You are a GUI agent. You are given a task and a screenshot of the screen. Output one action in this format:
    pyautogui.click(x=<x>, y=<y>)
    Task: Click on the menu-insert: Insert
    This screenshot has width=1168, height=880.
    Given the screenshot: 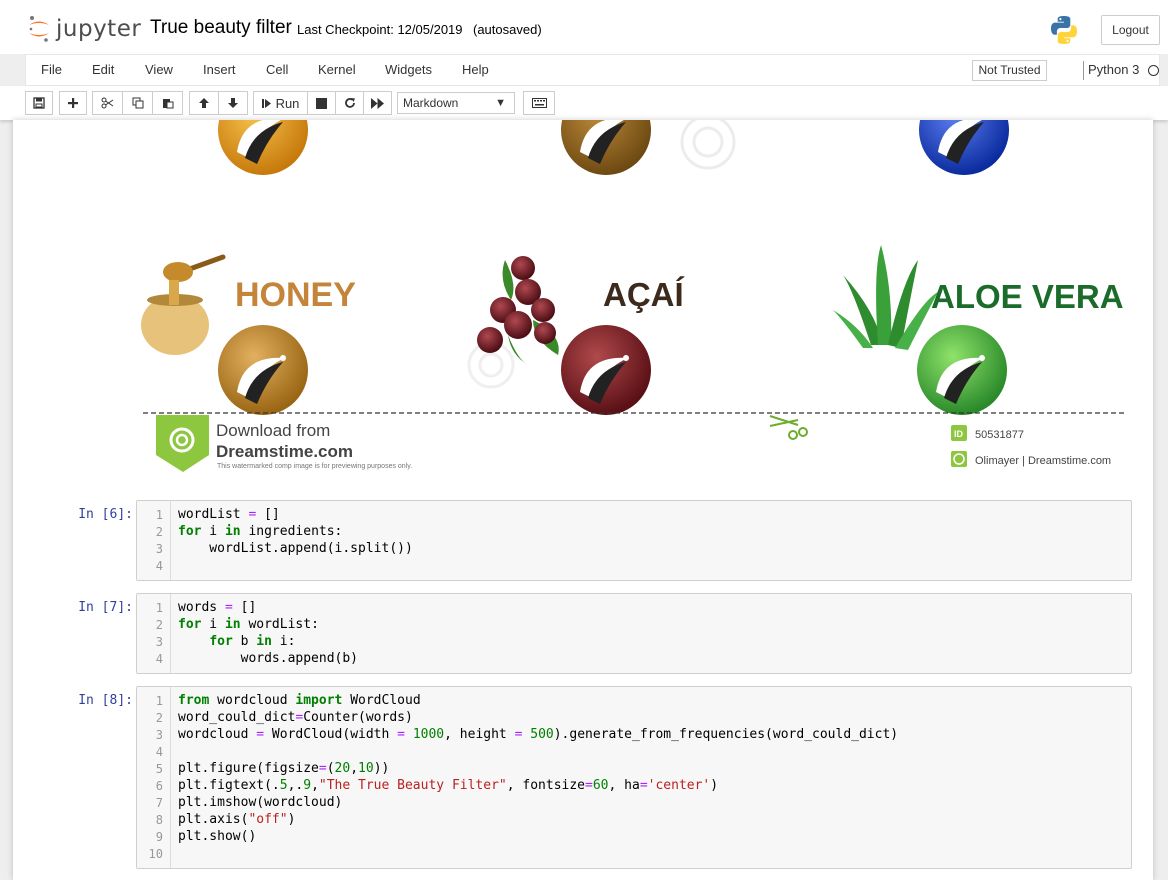 What is the action you would take?
    pyautogui.click(x=219, y=69)
    